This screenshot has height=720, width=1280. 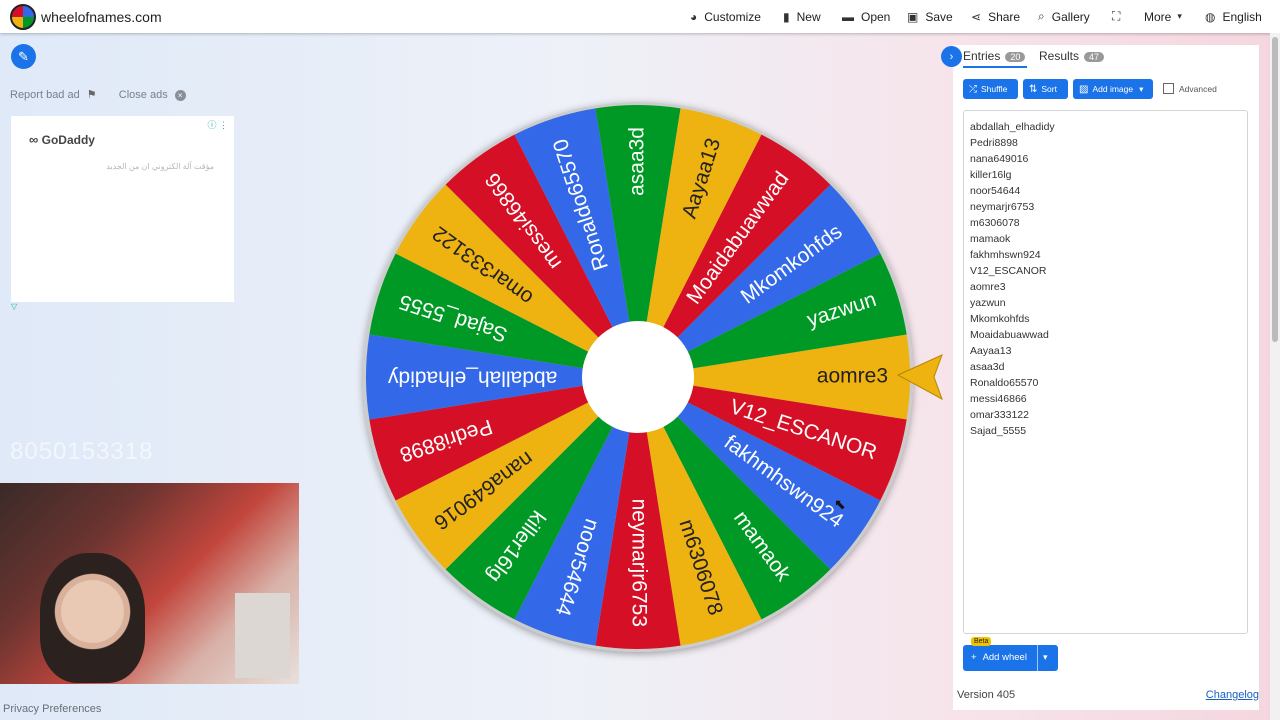 I want to click on ad-choice-icon: ▽, so click(x=14, y=306).